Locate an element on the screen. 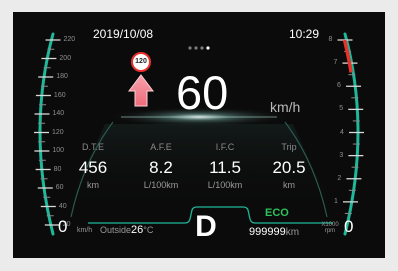 This screenshot has width=398, height=271. tachometer-tick-label: 2 is located at coordinates (339, 178).